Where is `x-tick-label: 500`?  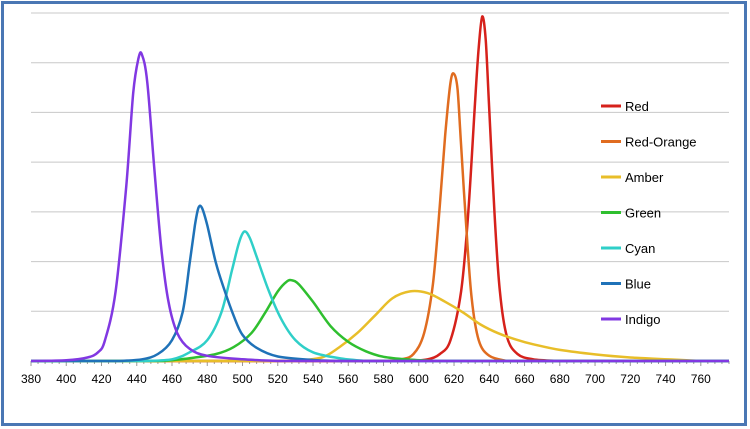 x-tick-label: 500 is located at coordinates (242, 379).